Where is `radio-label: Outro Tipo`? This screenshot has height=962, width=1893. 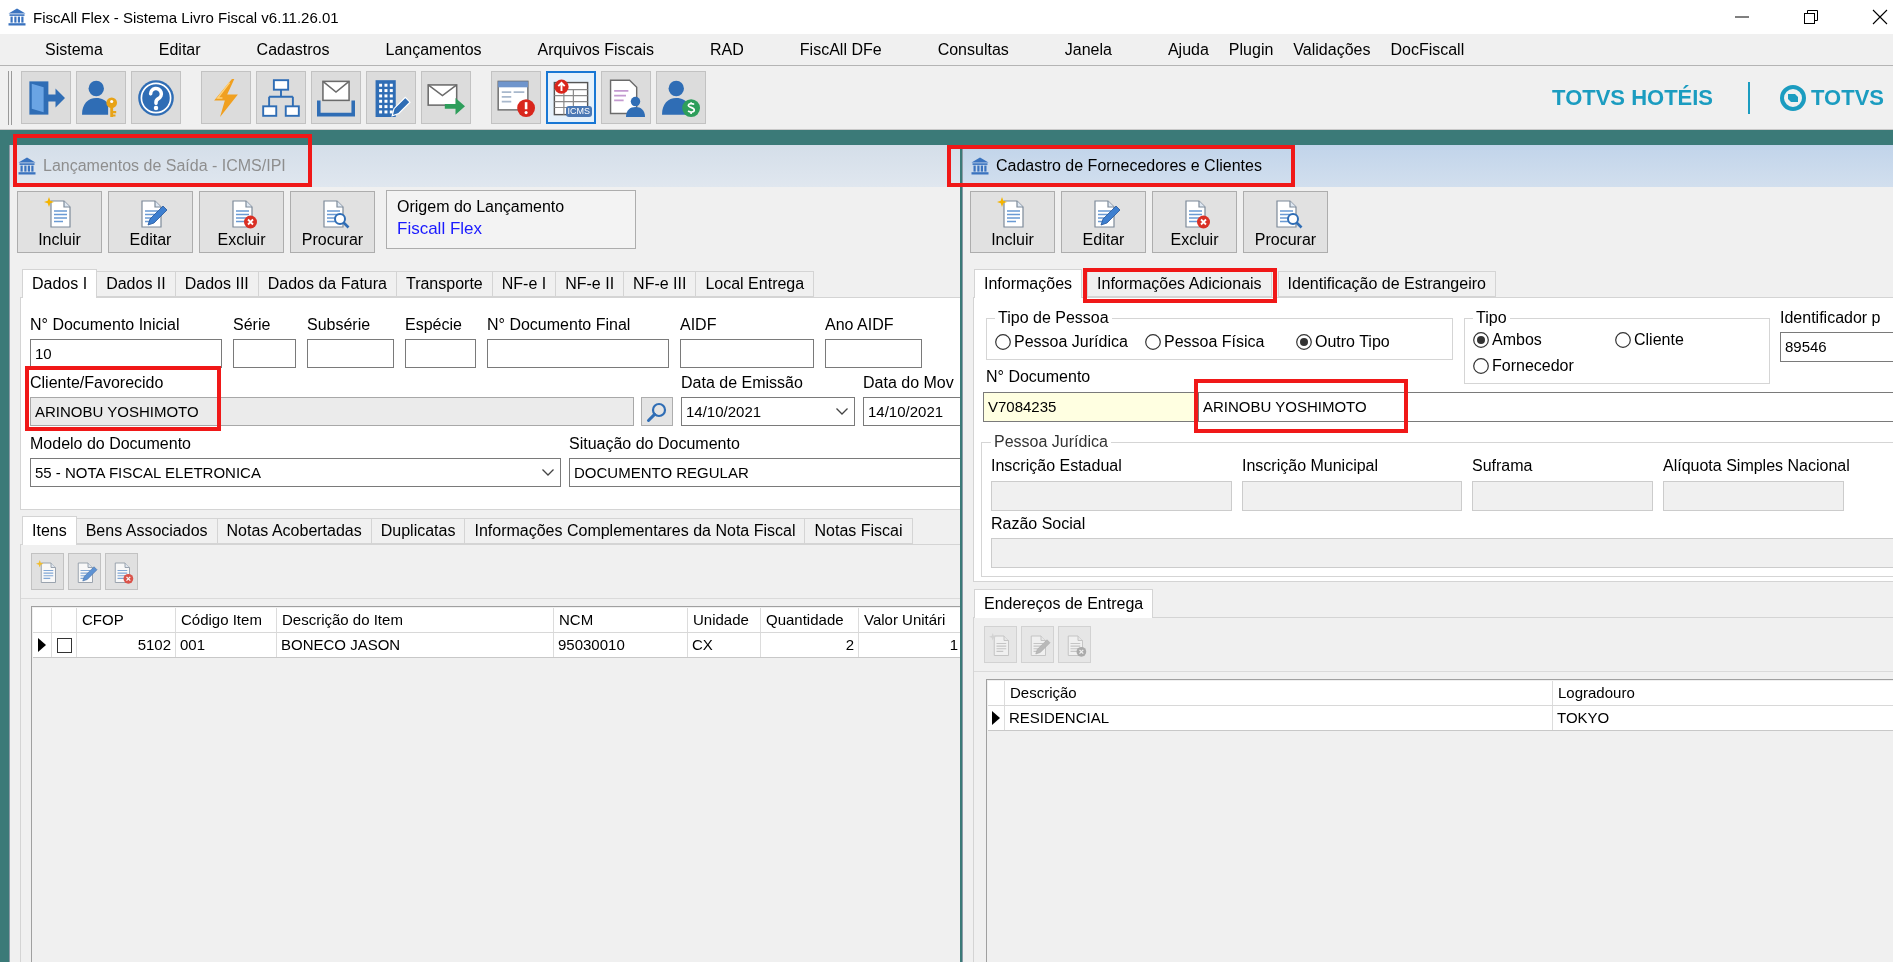 radio-label: Outro Tipo is located at coordinates (1352, 342).